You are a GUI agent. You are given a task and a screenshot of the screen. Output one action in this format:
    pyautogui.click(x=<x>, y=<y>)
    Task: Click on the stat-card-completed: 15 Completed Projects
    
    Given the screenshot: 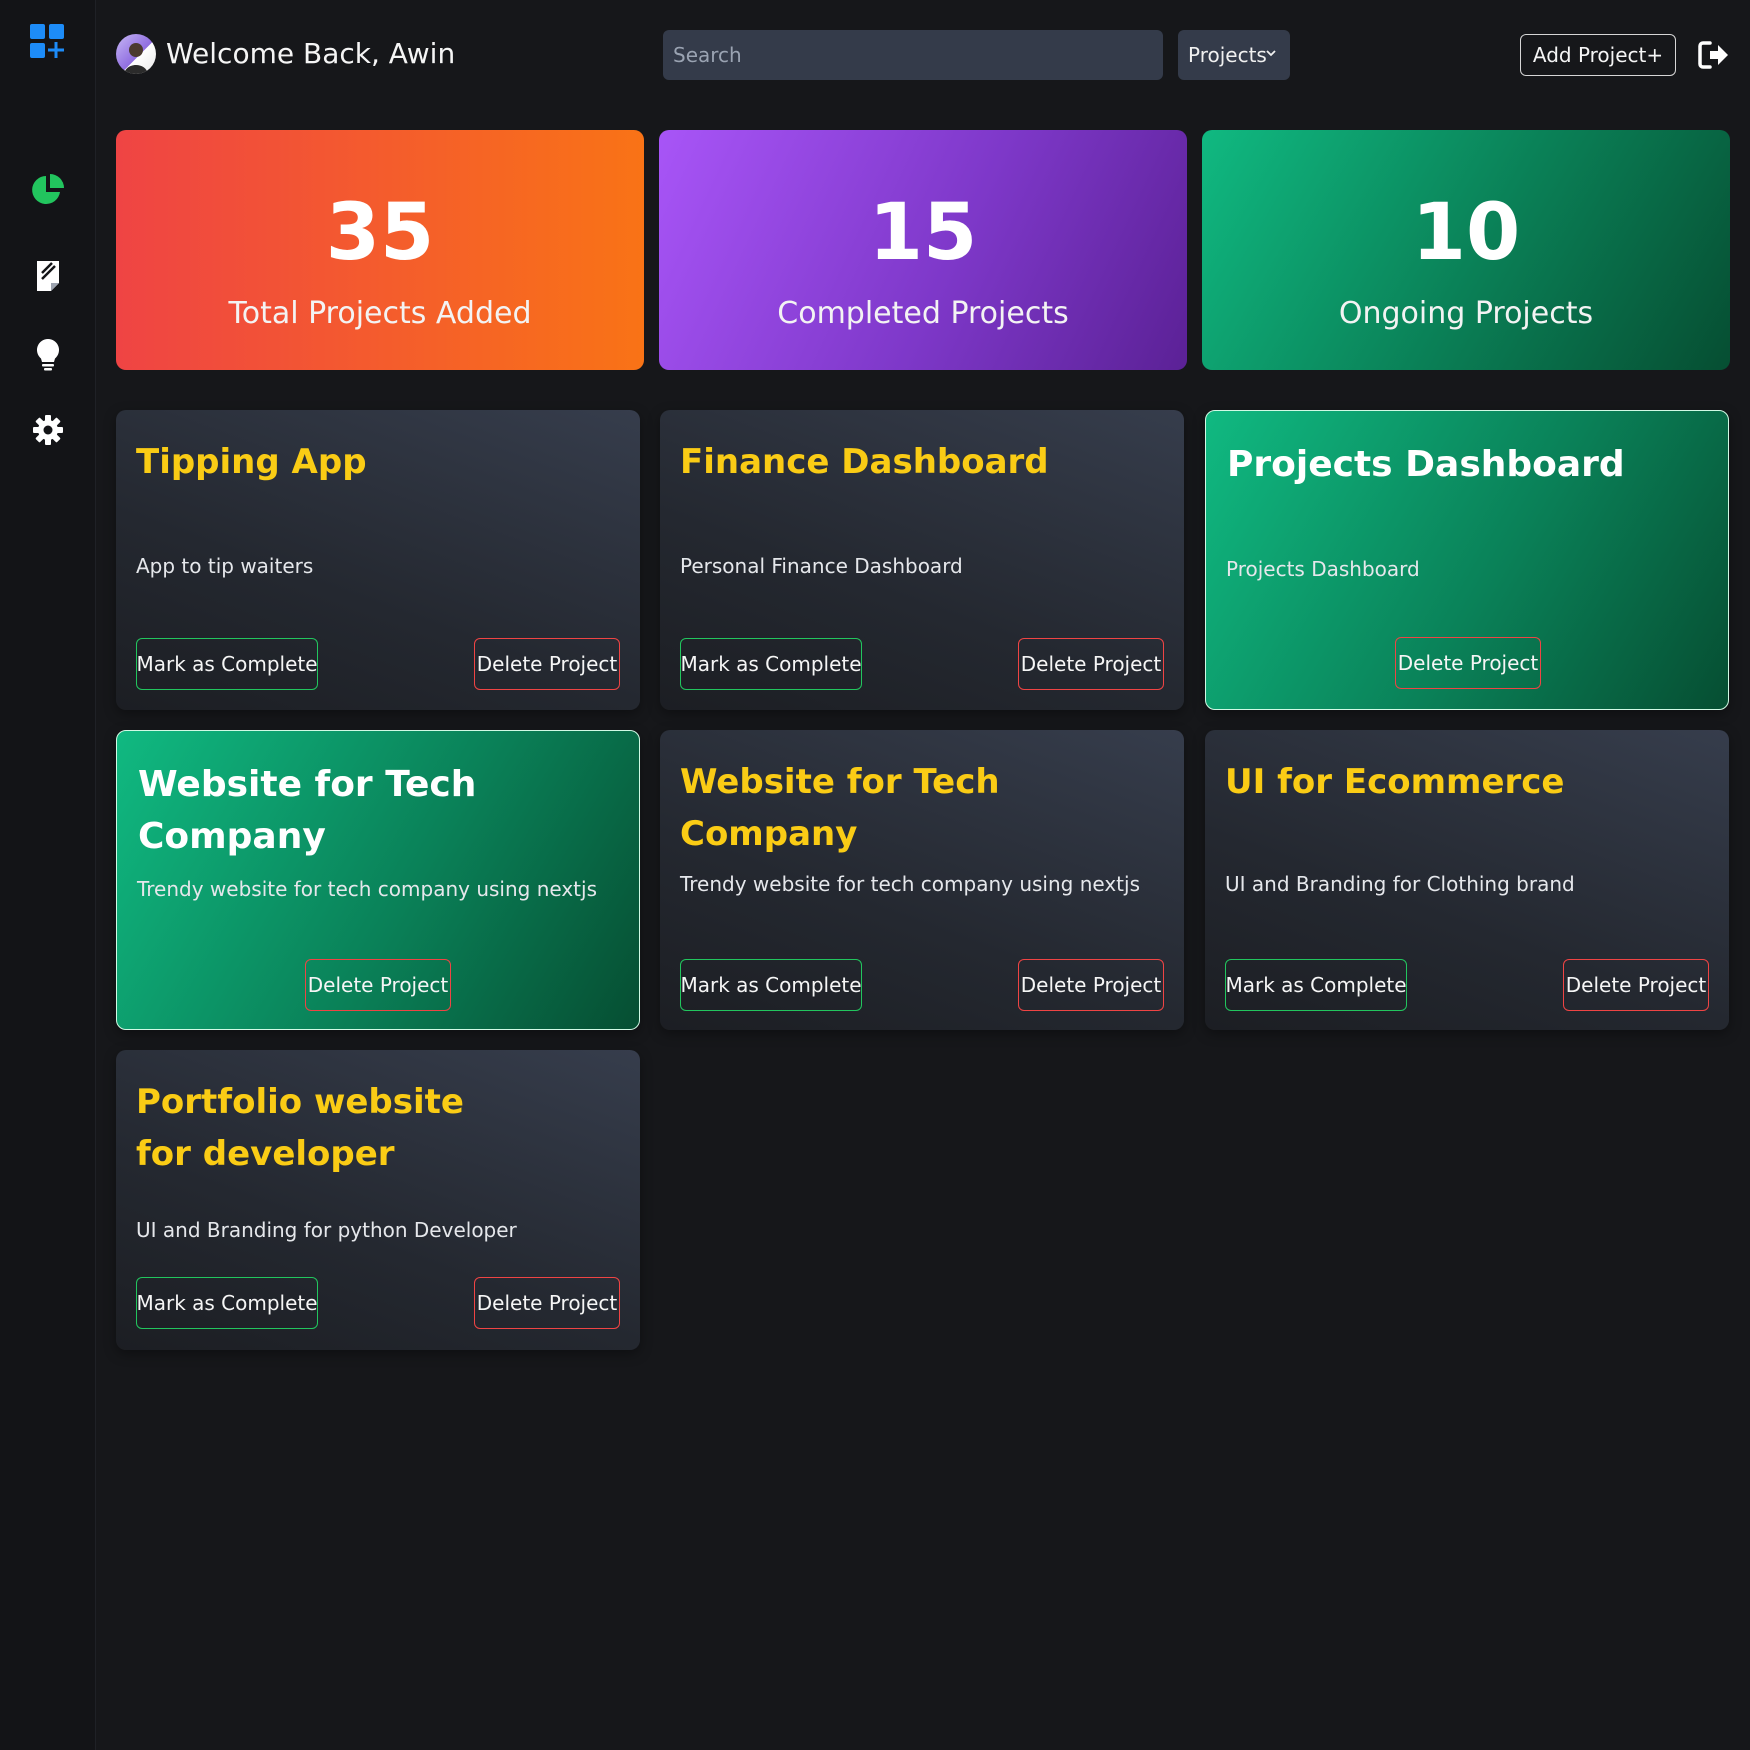 What is the action you would take?
    pyautogui.click(x=923, y=250)
    